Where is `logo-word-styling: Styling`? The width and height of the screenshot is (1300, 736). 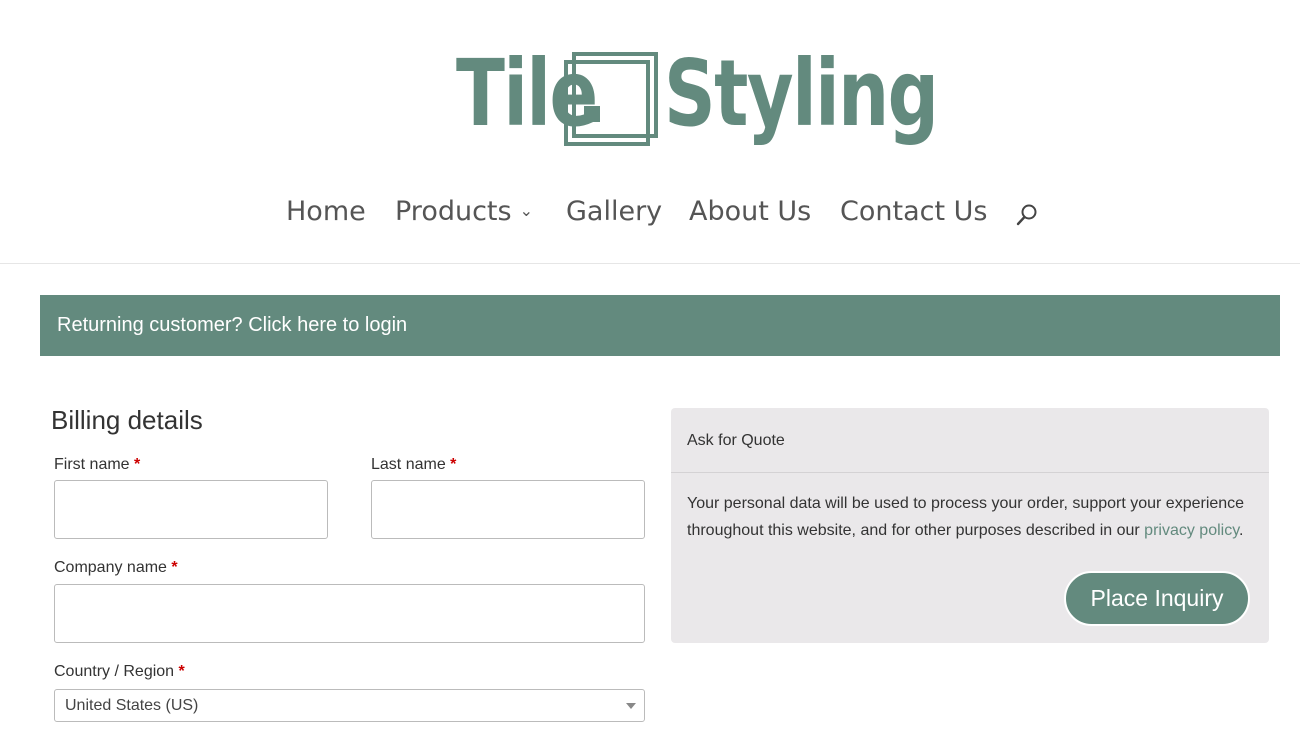 logo-word-styling: Styling is located at coordinates (801, 93).